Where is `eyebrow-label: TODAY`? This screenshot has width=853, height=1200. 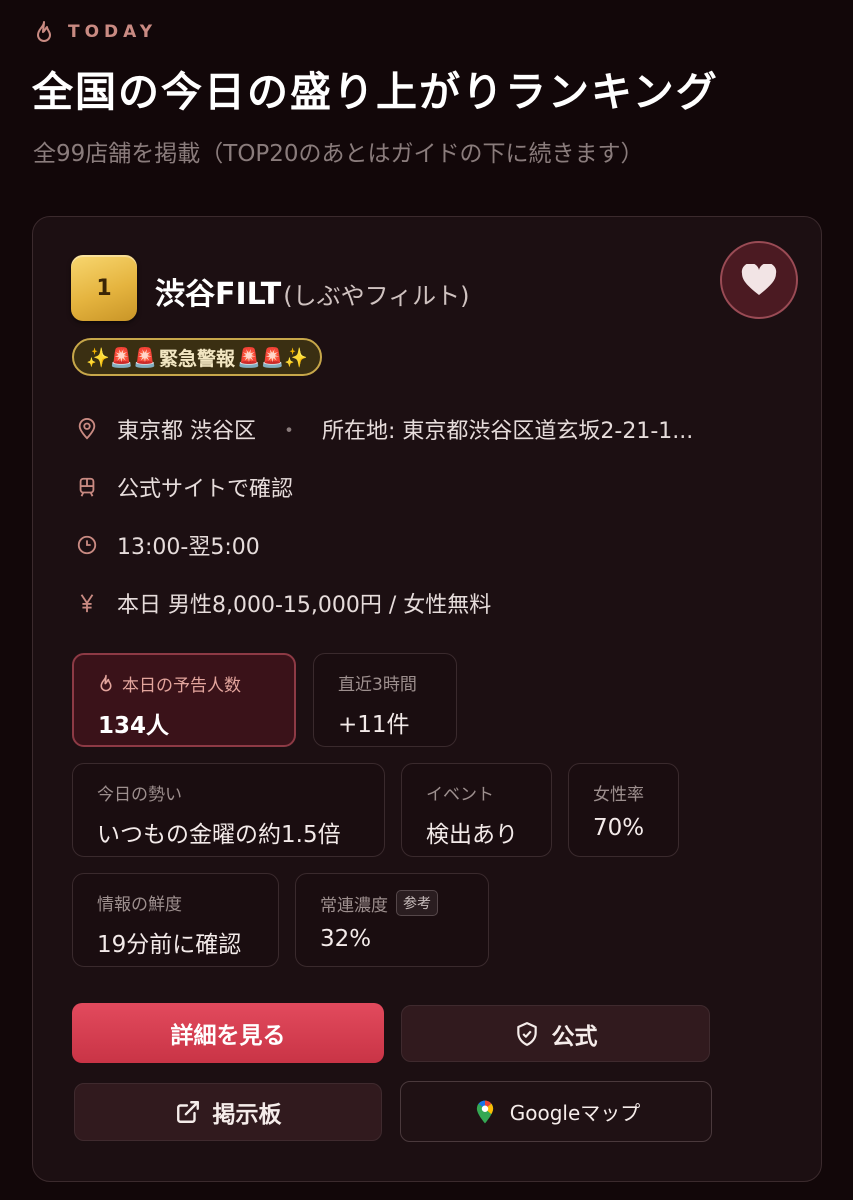 eyebrow-label: TODAY is located at coordinates (112, 32).